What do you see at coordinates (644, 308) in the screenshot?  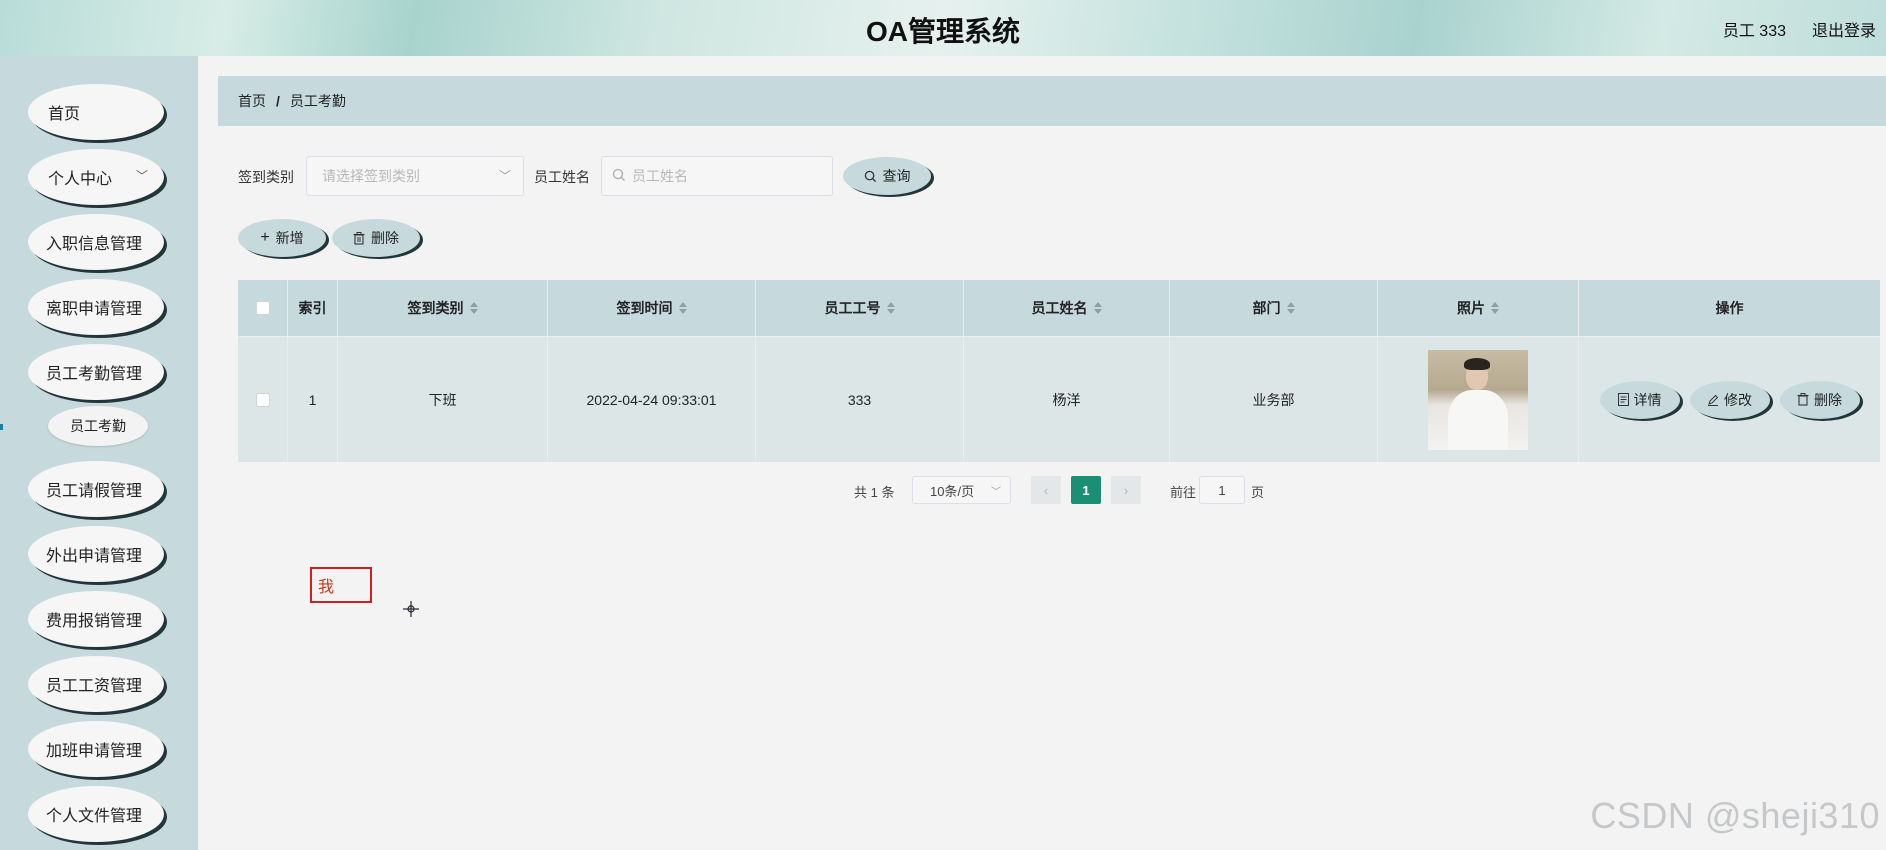 I see `header-label: 签到时间` at bounding box center [644, 308].